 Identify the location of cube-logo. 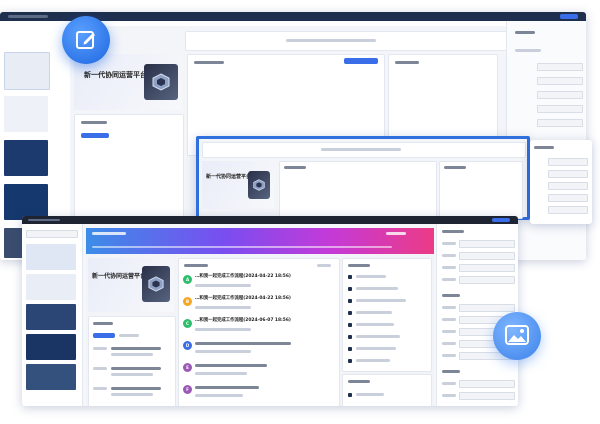
(161, 82).